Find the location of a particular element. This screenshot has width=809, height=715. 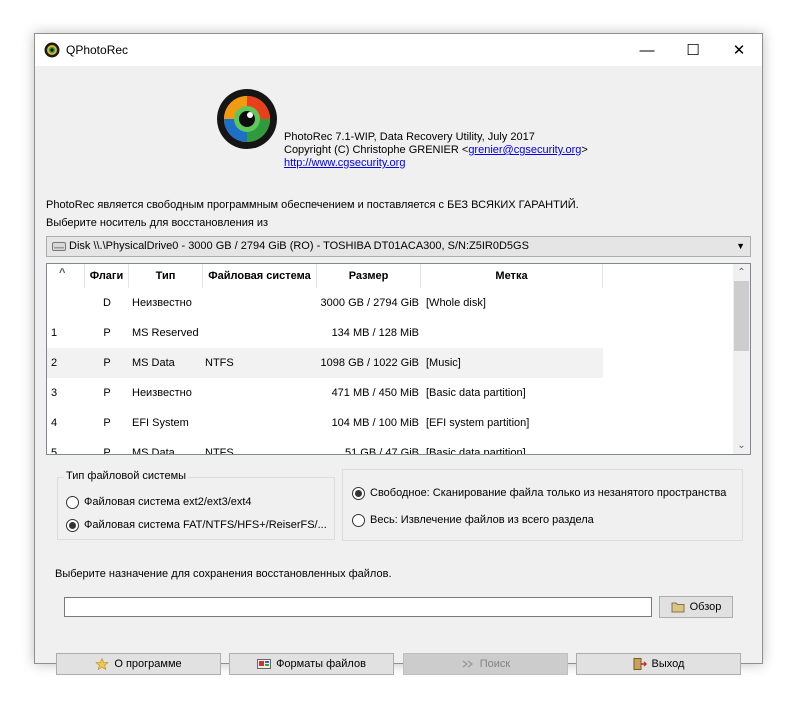

app-icon is located at coordinates (52, 50).